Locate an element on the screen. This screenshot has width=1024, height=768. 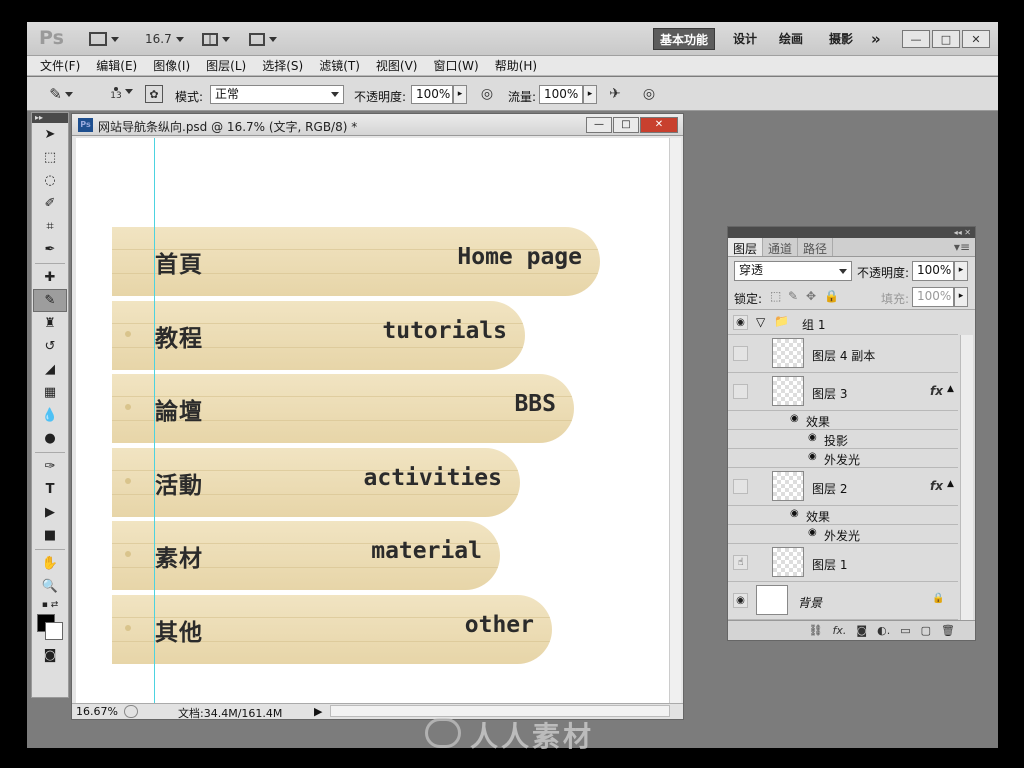
crop-tool-icon: ⌗ is located at coordinates (50, 226).